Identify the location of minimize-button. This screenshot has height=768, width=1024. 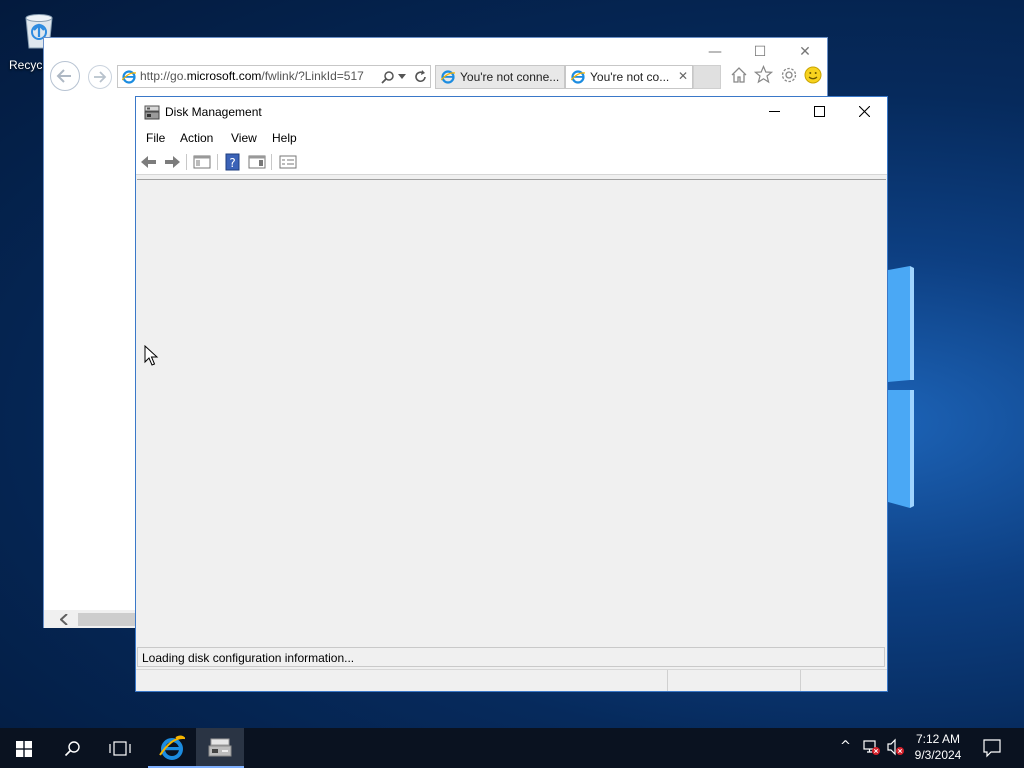
(774, 112).